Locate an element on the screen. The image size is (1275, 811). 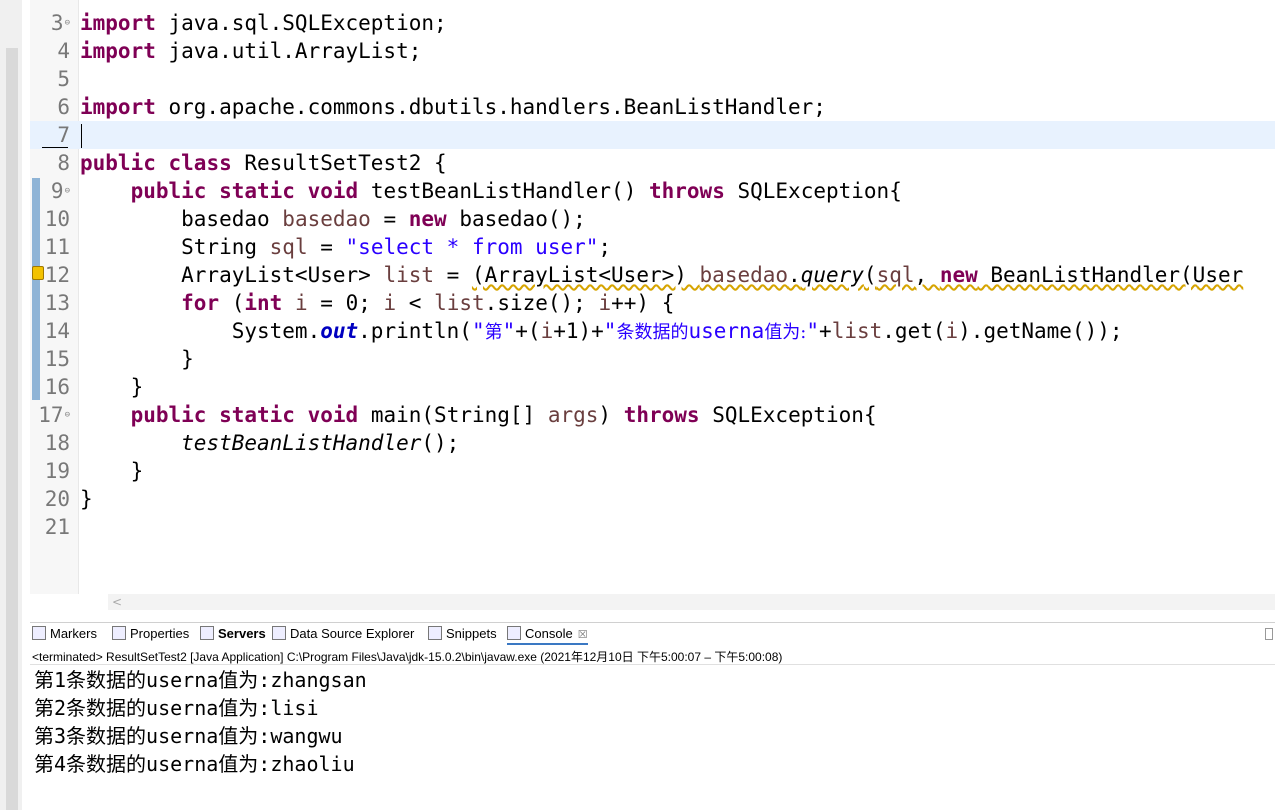
tab-label: Console is located at coordinates (549, 633).